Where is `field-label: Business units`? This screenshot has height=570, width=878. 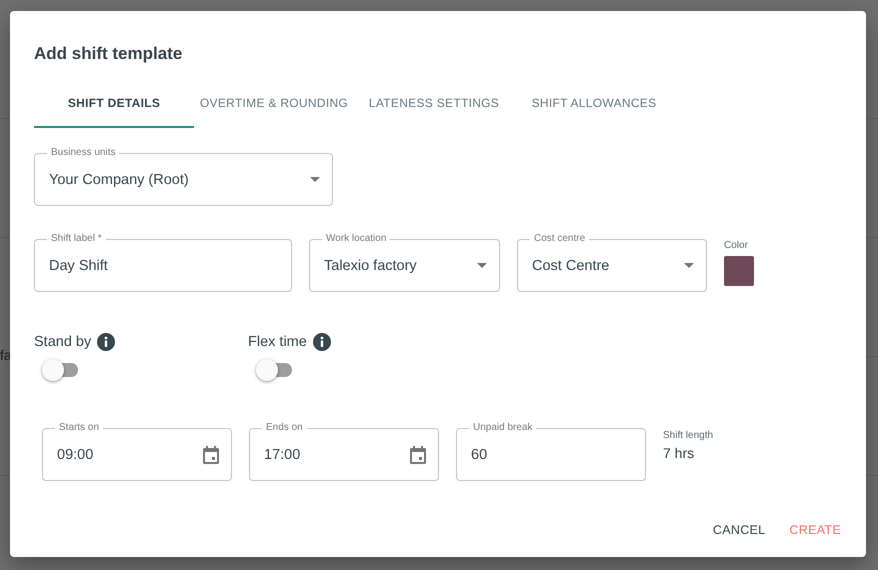 field-label: Business units is located at coordinates (83, 152).